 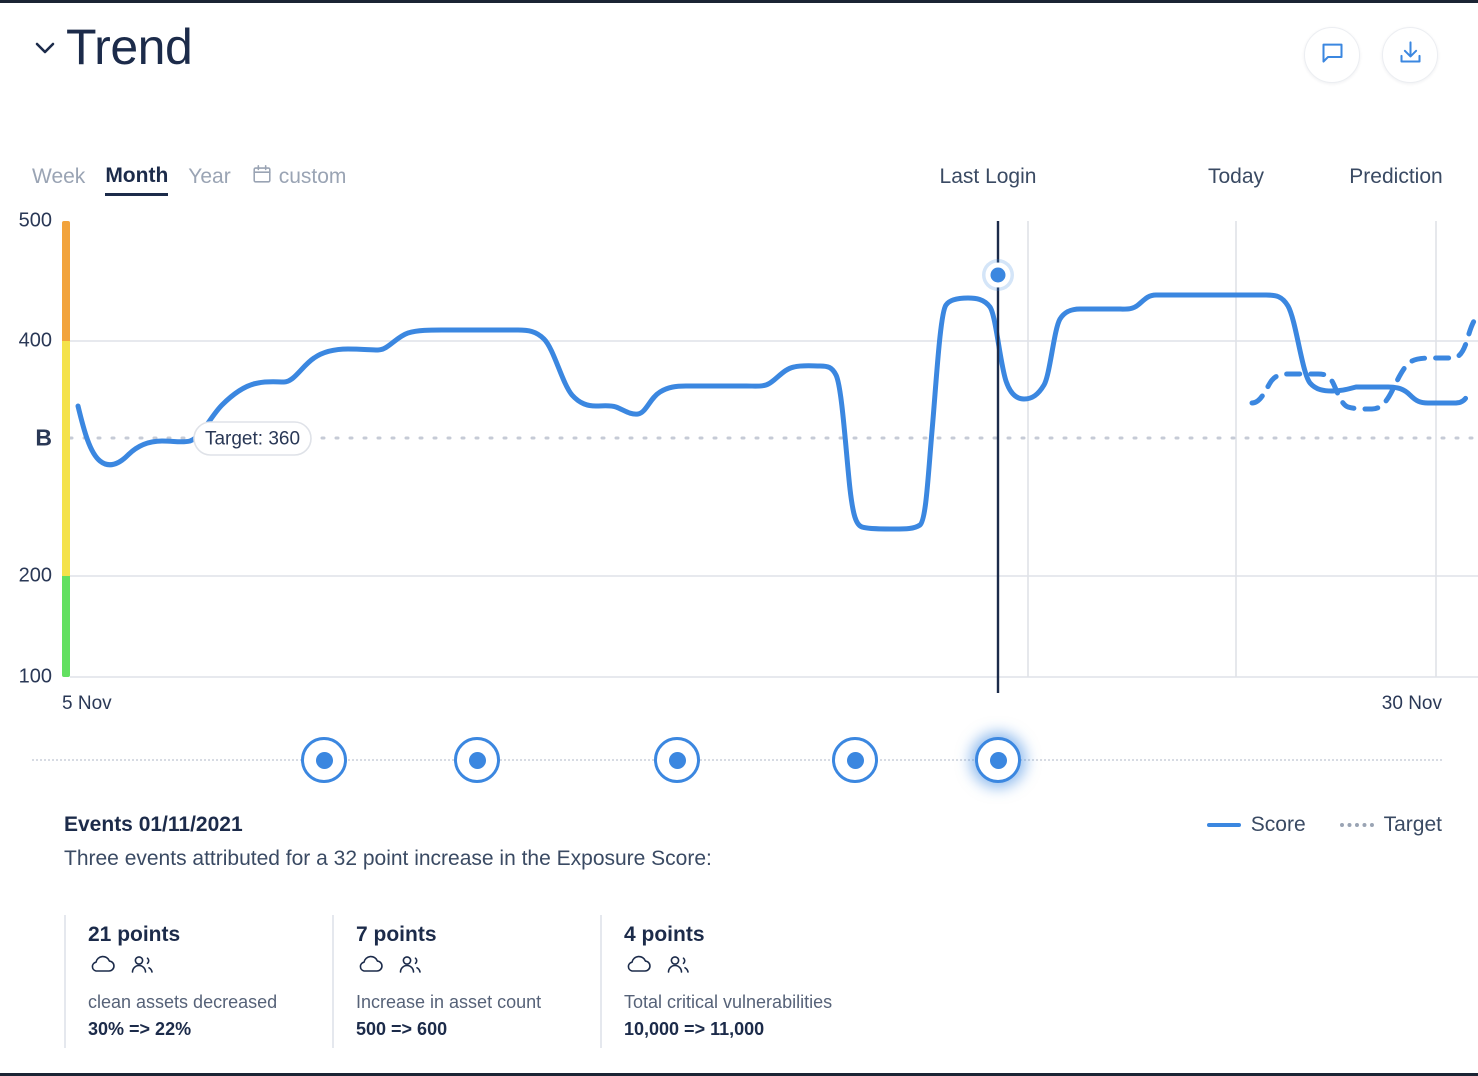 I want to click on tab-custom: custom, so click(x=299, y=179).